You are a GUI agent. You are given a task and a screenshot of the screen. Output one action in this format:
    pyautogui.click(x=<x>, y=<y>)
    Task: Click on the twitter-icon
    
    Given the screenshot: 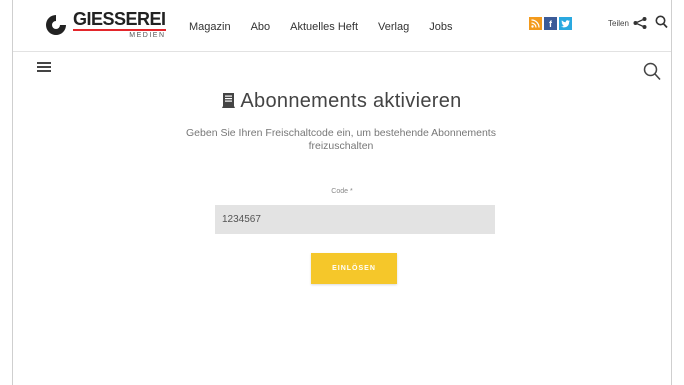 What is the action you would take?
    pyautogui.click(x=565, y=23)
    